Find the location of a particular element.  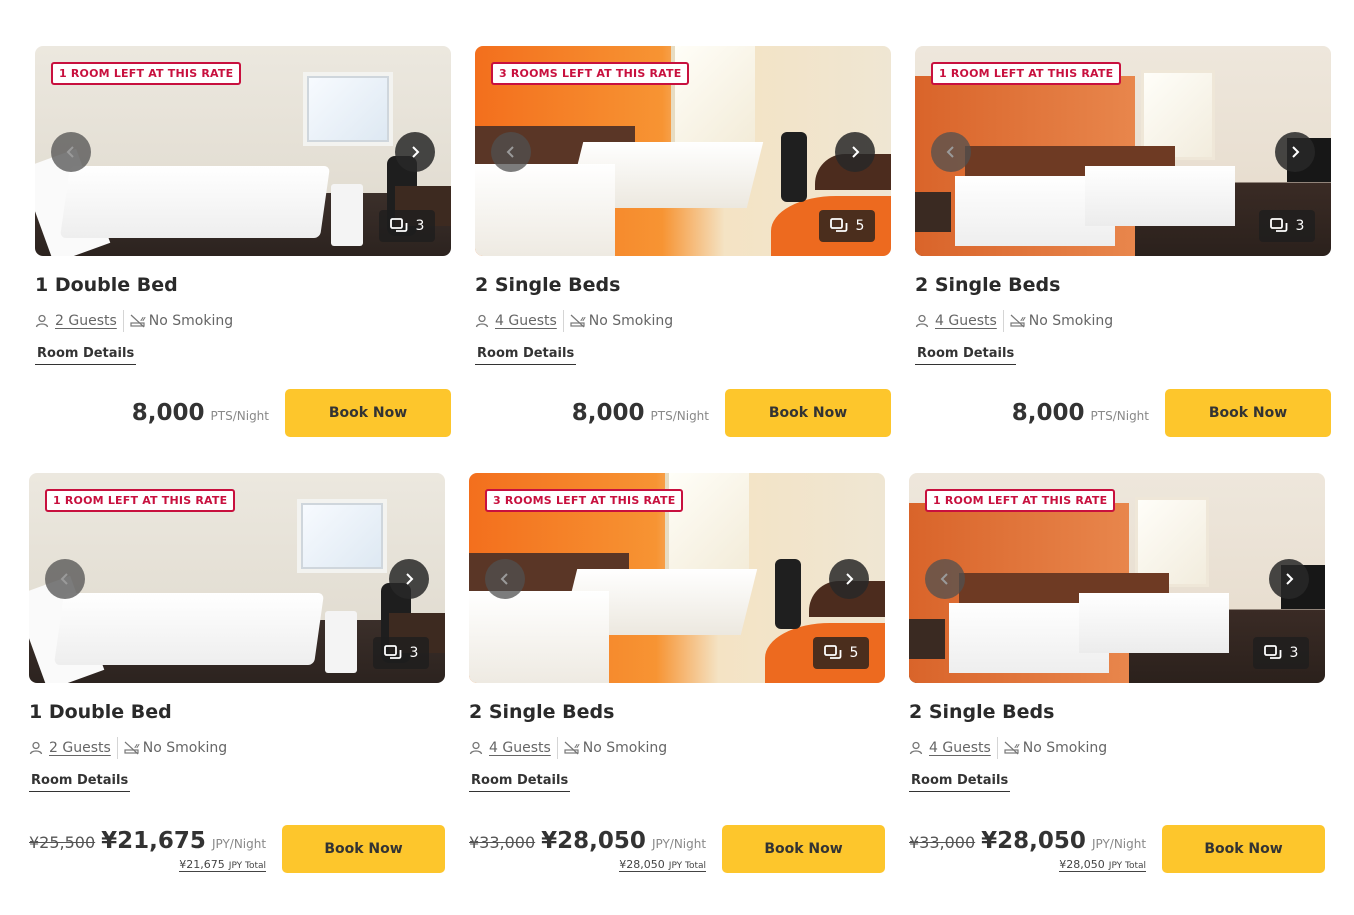

total-amount: ¥28,050 is located at coordinates (642, 864).